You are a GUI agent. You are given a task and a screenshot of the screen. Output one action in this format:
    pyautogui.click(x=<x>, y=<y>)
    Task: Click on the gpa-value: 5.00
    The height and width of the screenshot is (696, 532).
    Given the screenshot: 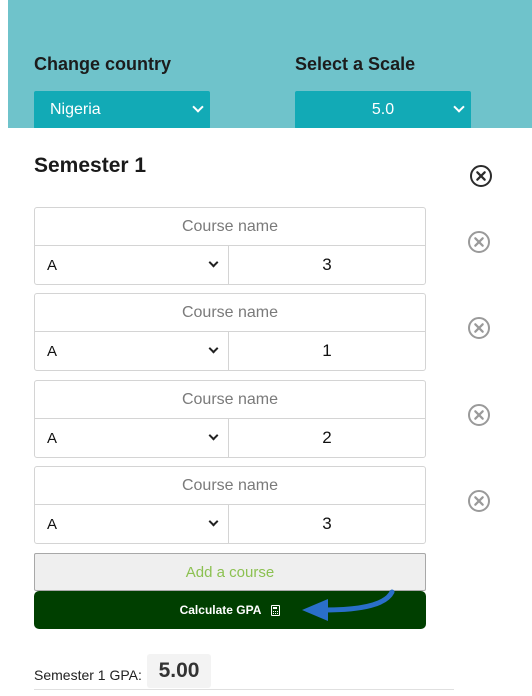 What is the action you would take?
    pyautogui.click(x=179, y=671)
    